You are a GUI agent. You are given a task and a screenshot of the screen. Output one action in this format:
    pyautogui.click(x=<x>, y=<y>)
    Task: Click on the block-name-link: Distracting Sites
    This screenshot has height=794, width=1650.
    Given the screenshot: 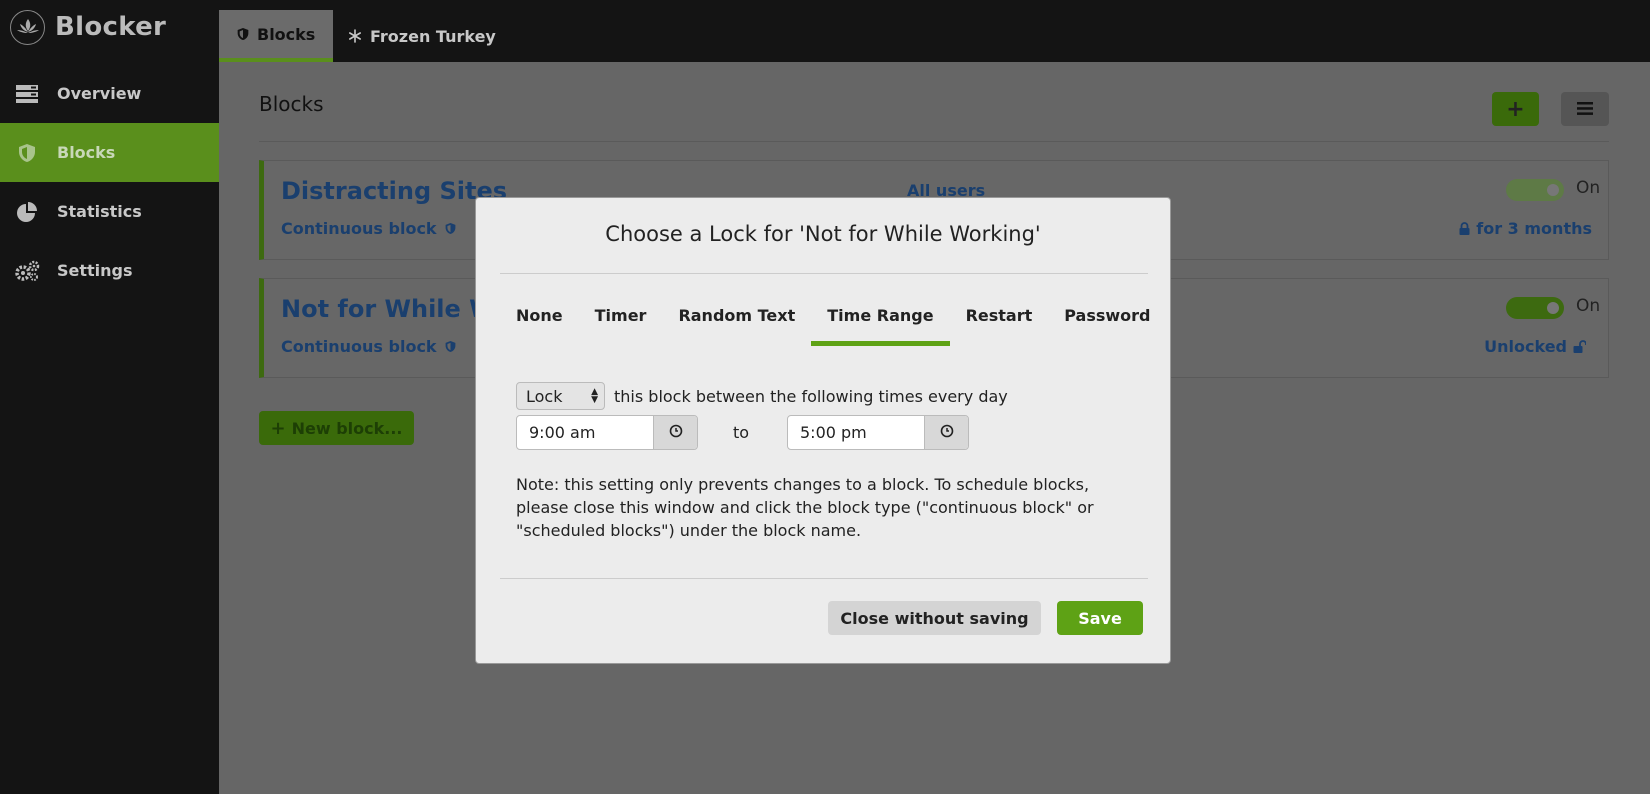 What is the action you would take?
    pyautogui.click(x=394, y=191)
    